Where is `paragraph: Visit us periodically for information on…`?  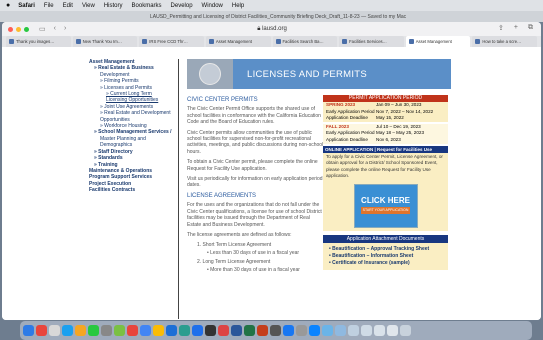
paragraph: Visit us periodically for information on… is located at coordinates (255, 182).